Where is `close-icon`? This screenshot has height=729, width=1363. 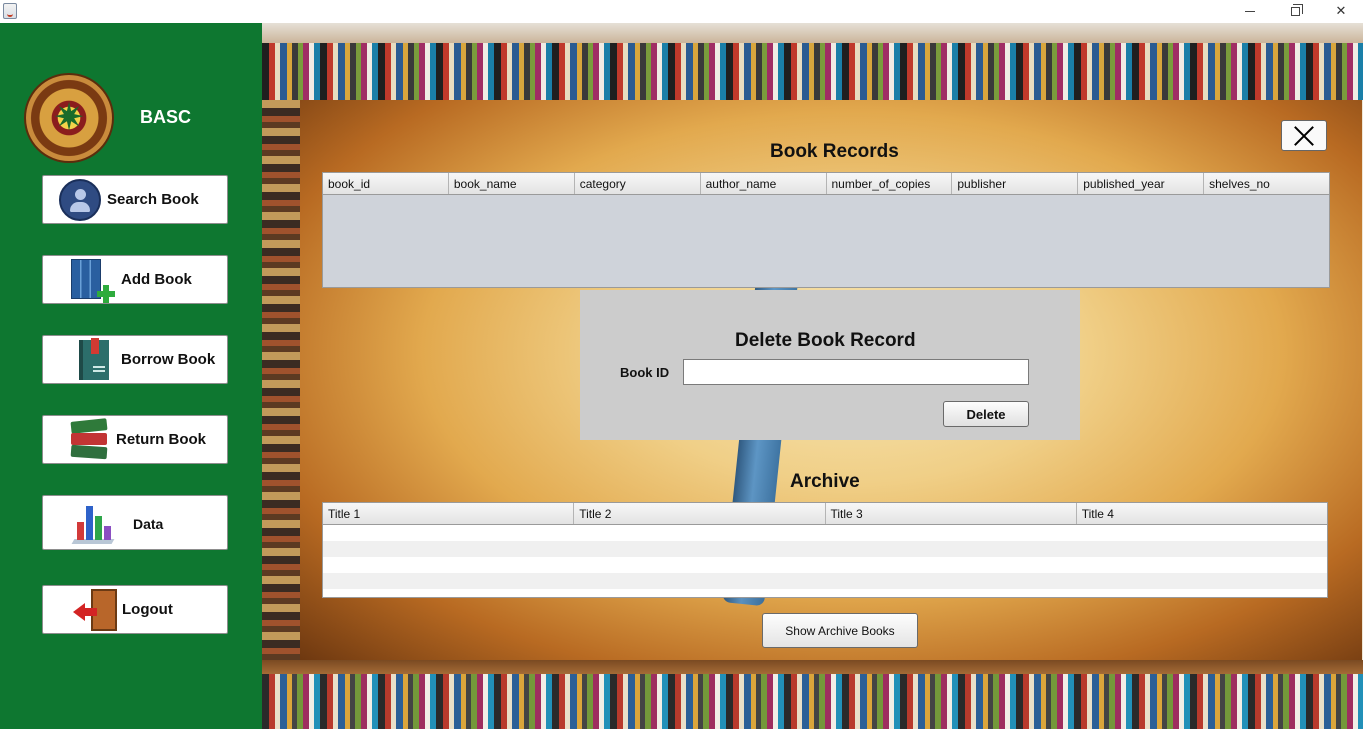 close-icon is located at coordinates (1304, 136).